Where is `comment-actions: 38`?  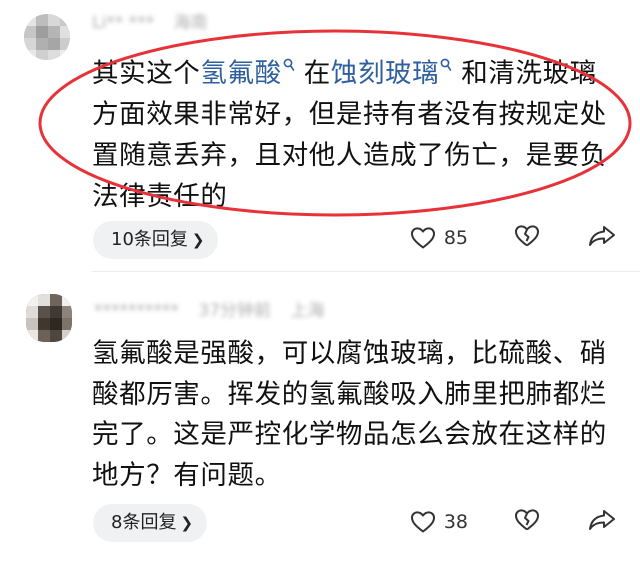
comment-actions: 38 is located at coordinates (513, 522).